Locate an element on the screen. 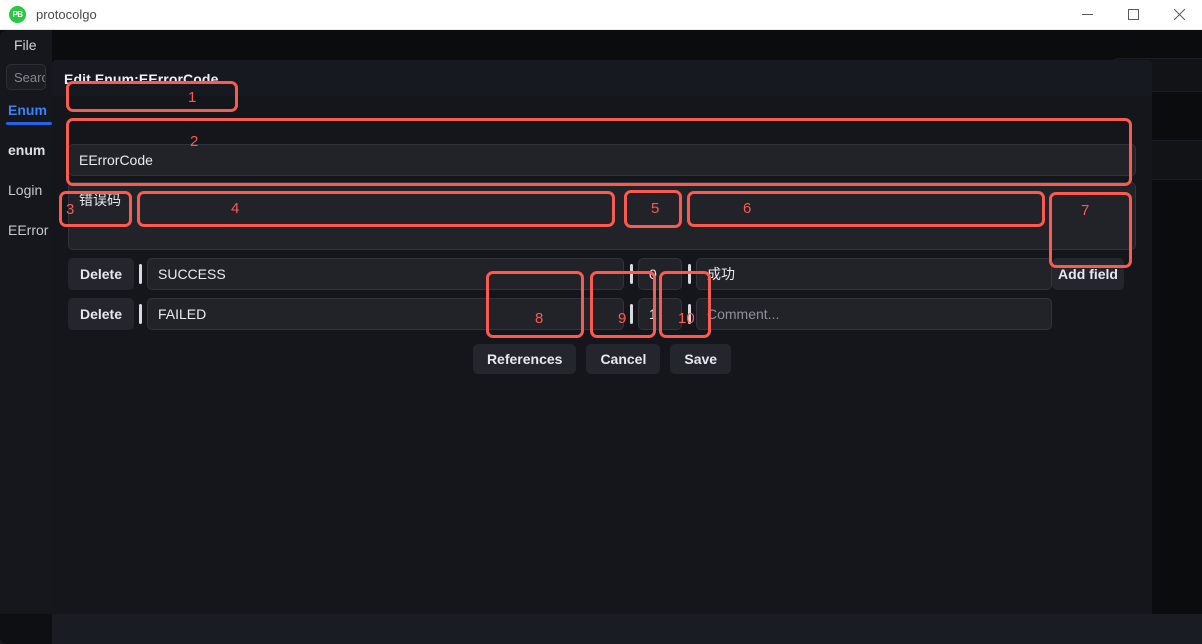 The image size is (1202, 644). app-logo-icon: PB is located at coordinates (17, 14).